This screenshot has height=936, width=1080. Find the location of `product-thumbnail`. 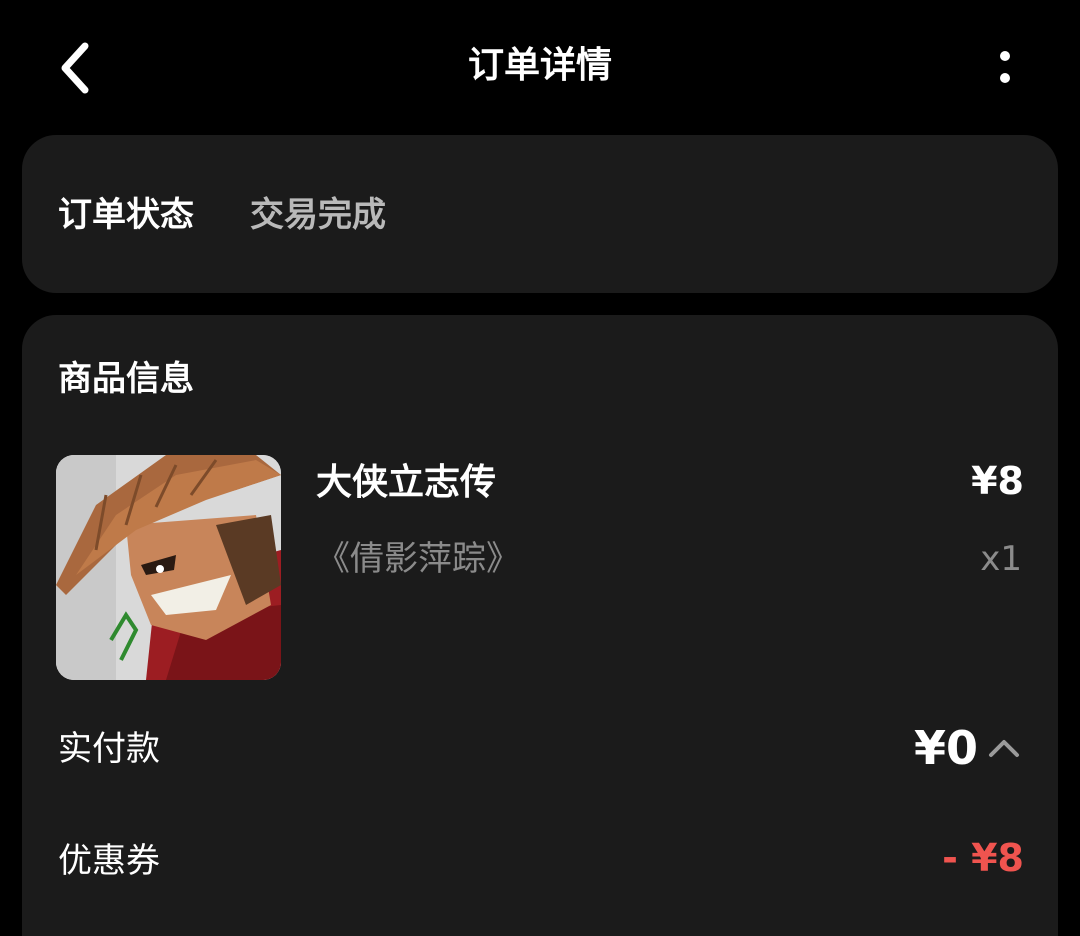

product-thumbnail is located at coordinates (168, 567).